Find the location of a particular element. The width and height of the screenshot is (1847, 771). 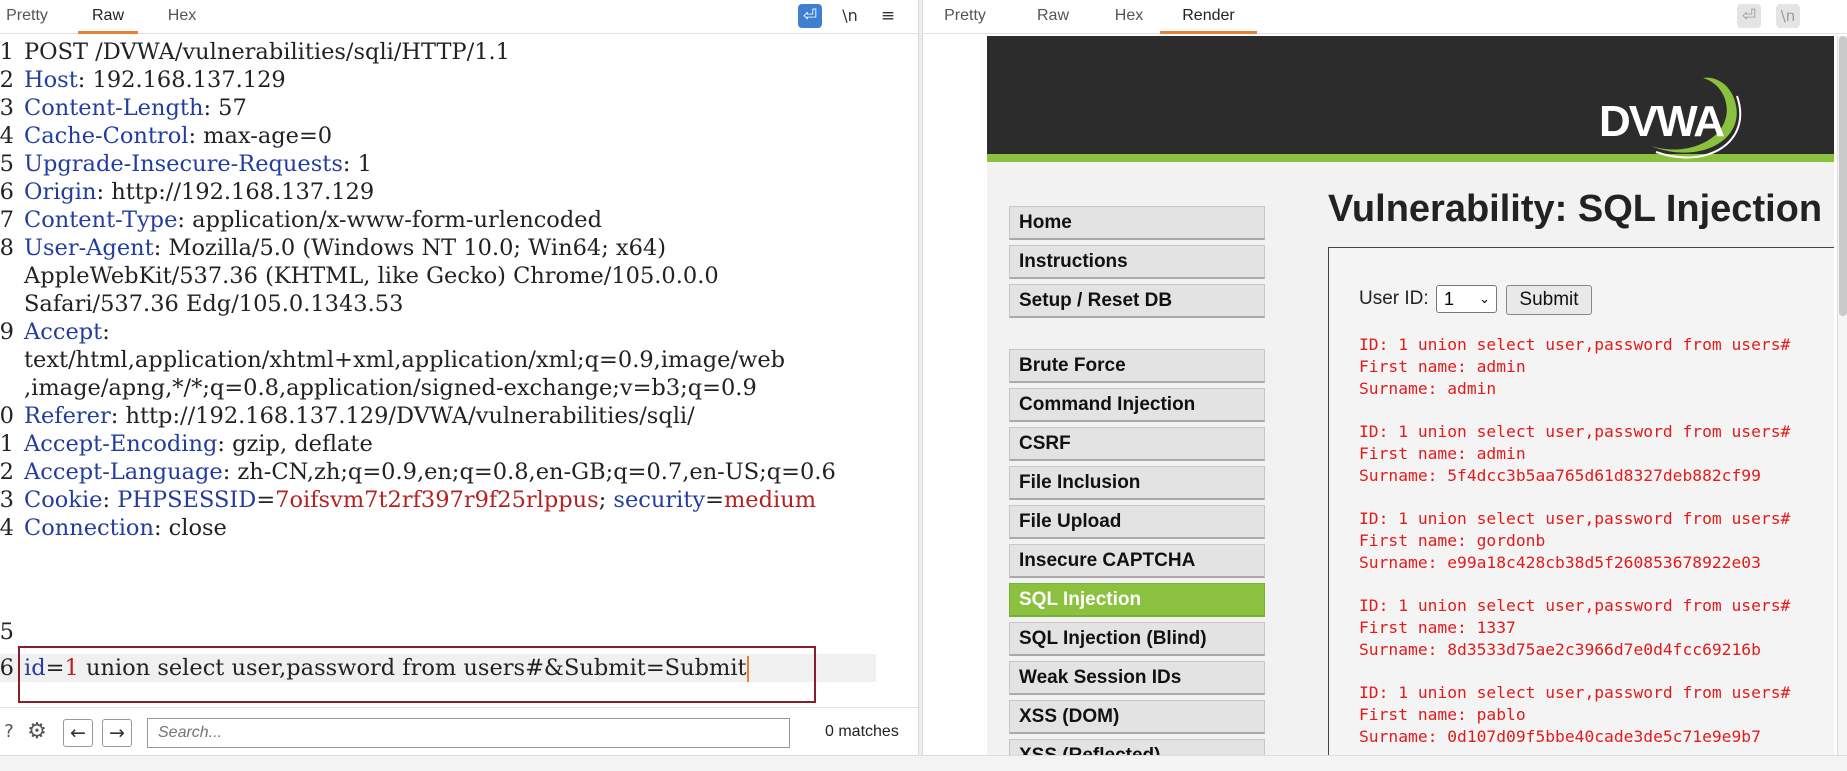

gear-icon: ⚙ is located at coordinates (37, 733).